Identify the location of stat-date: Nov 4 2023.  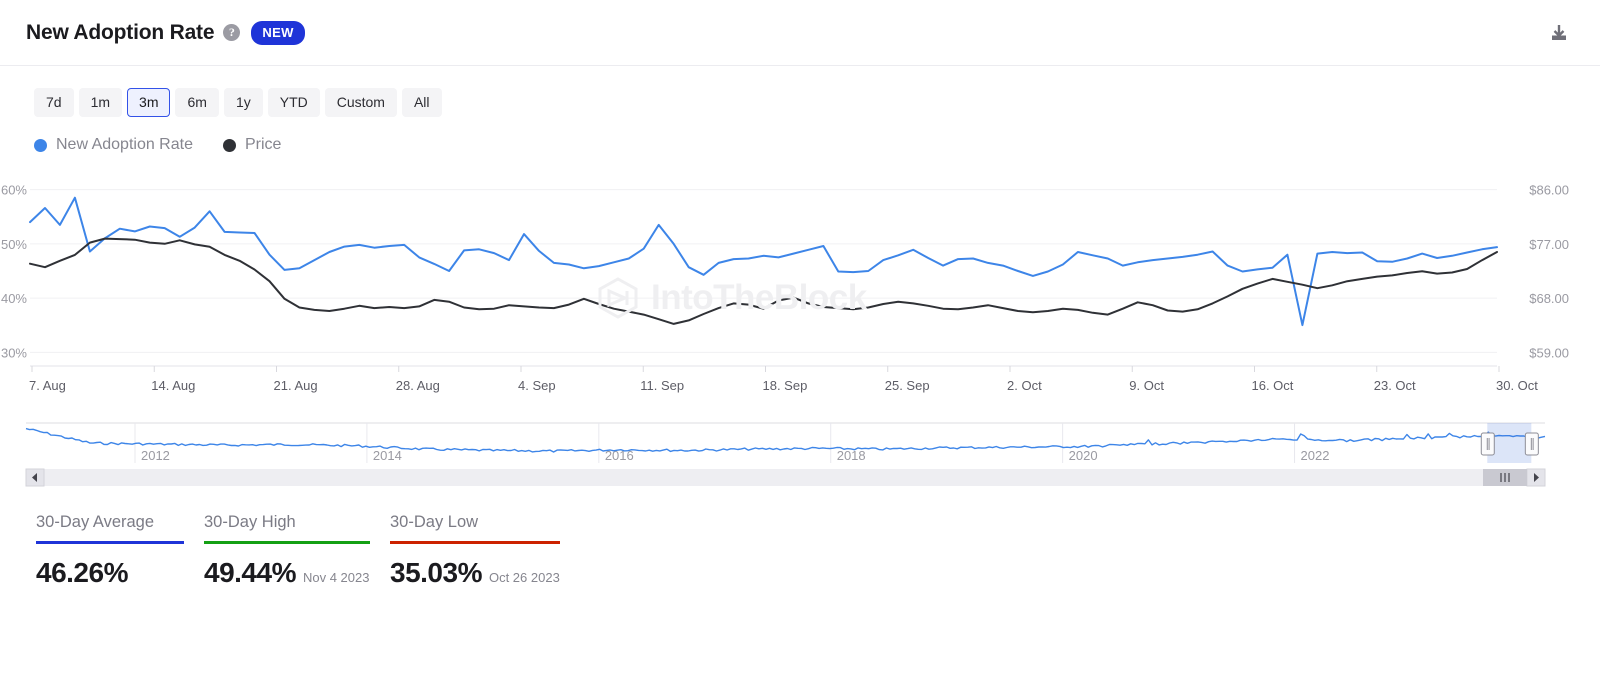
(336, 577).